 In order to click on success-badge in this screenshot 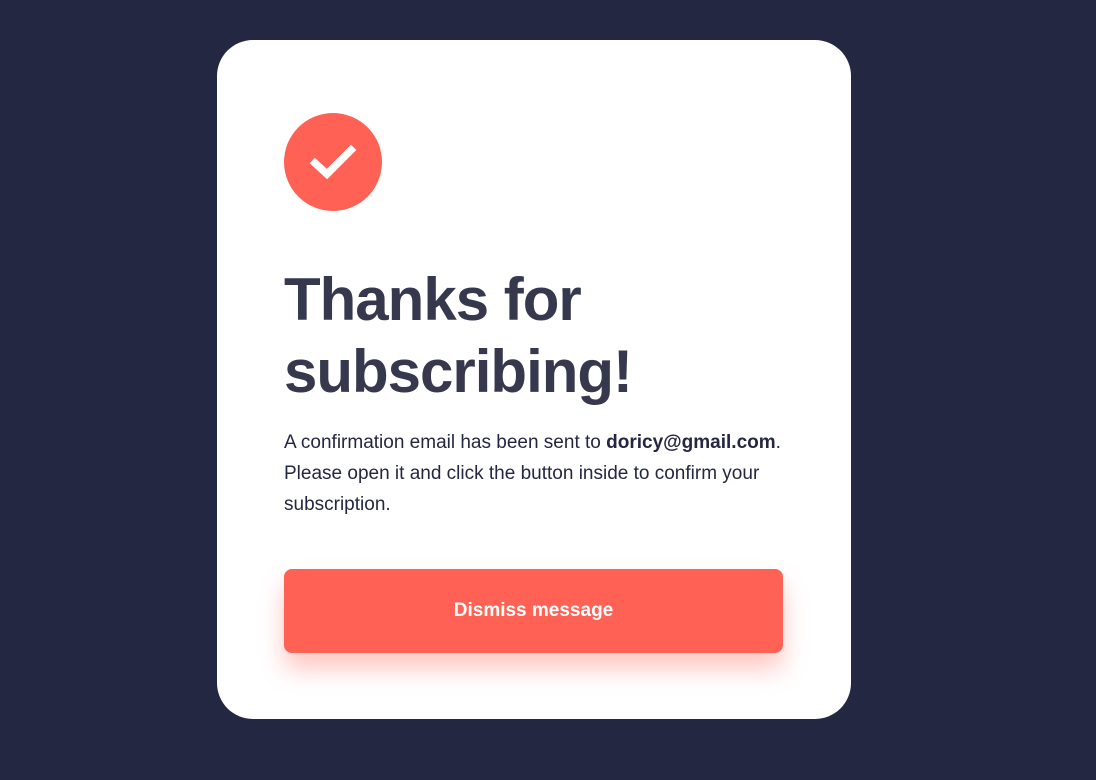, I will do `click(333, 162)`.